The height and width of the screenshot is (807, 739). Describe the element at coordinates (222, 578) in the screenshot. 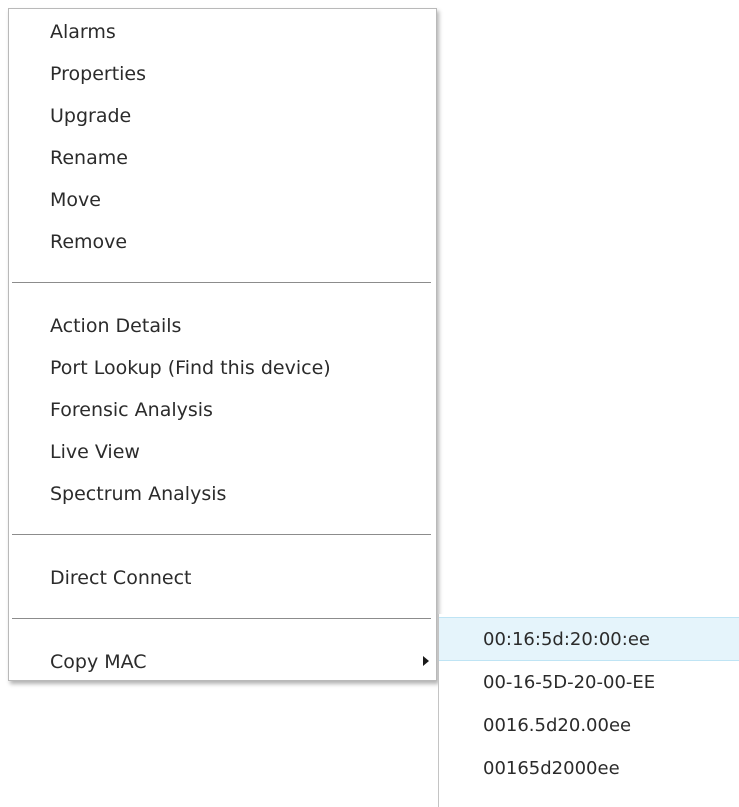

I see `menu-item-direct-connect: Direct Connect` at that location.